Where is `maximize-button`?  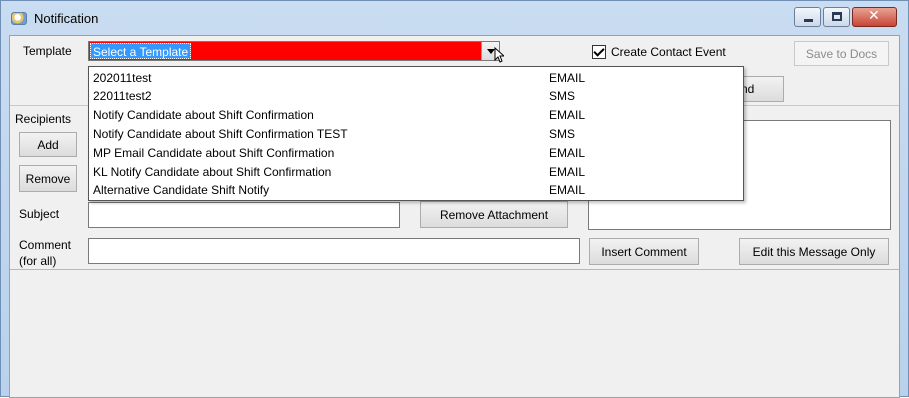
maximize-button is located at coordinates (836, 17).